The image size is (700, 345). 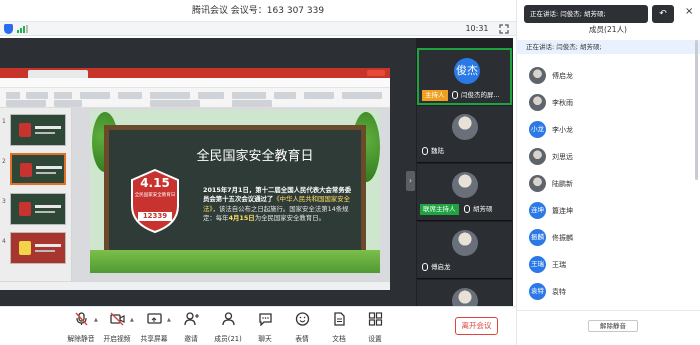 What do you see at coordinates (608, 47) in the screenshot?
I see `speaking-indicator: 正在讲话: 闫俊杰; 胡芳硕;` at bounding box center [608, 47].